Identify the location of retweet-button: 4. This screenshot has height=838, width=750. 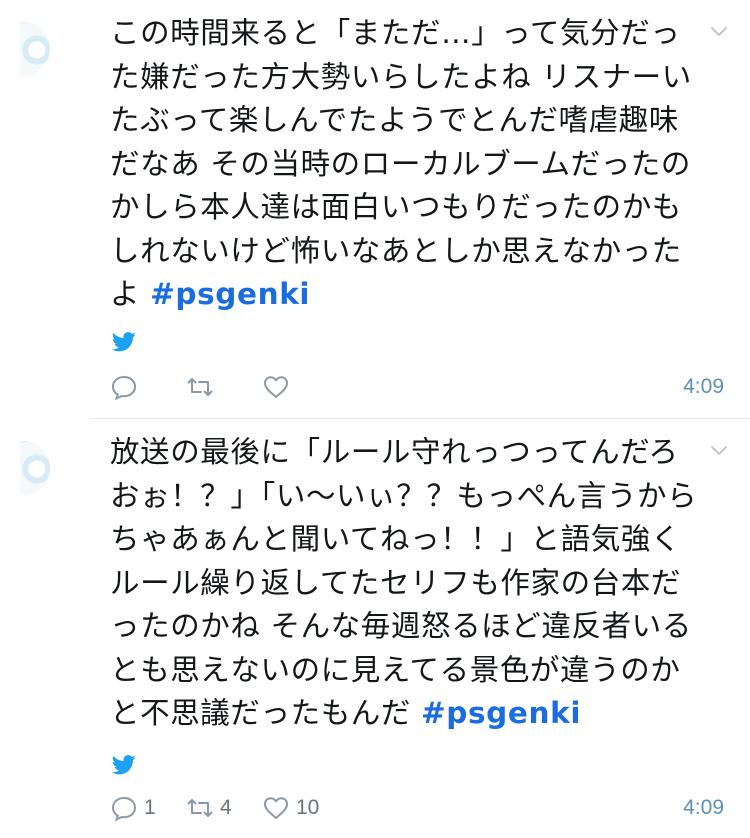
(224, 808).